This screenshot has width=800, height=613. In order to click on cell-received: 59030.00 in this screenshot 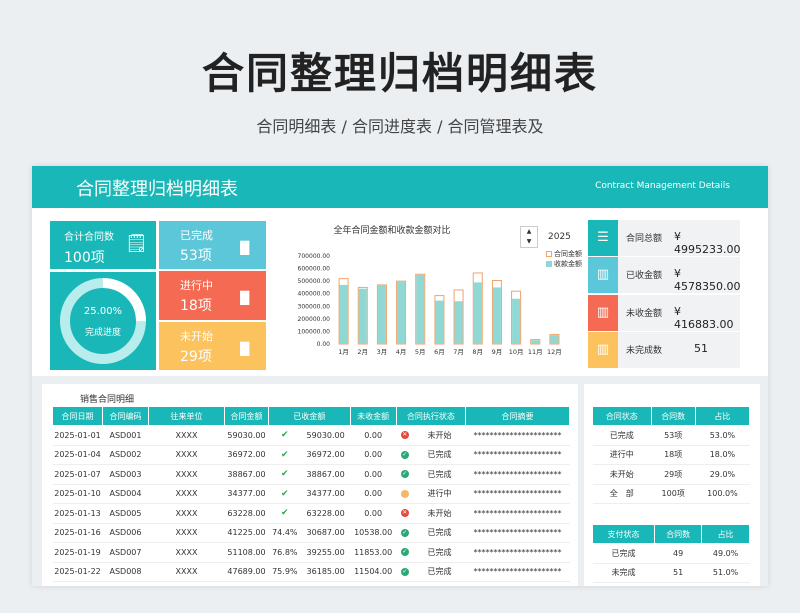, I will do `click(326, 435)`.